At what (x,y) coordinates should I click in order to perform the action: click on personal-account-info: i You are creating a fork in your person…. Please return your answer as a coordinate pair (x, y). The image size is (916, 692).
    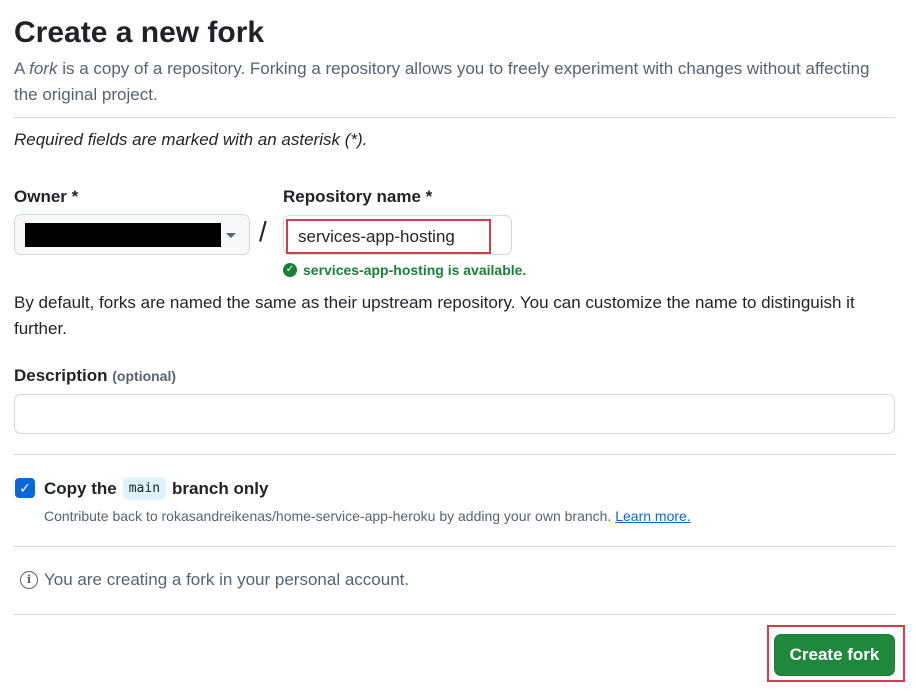
    Looking at the image, I should click on (214, 580).